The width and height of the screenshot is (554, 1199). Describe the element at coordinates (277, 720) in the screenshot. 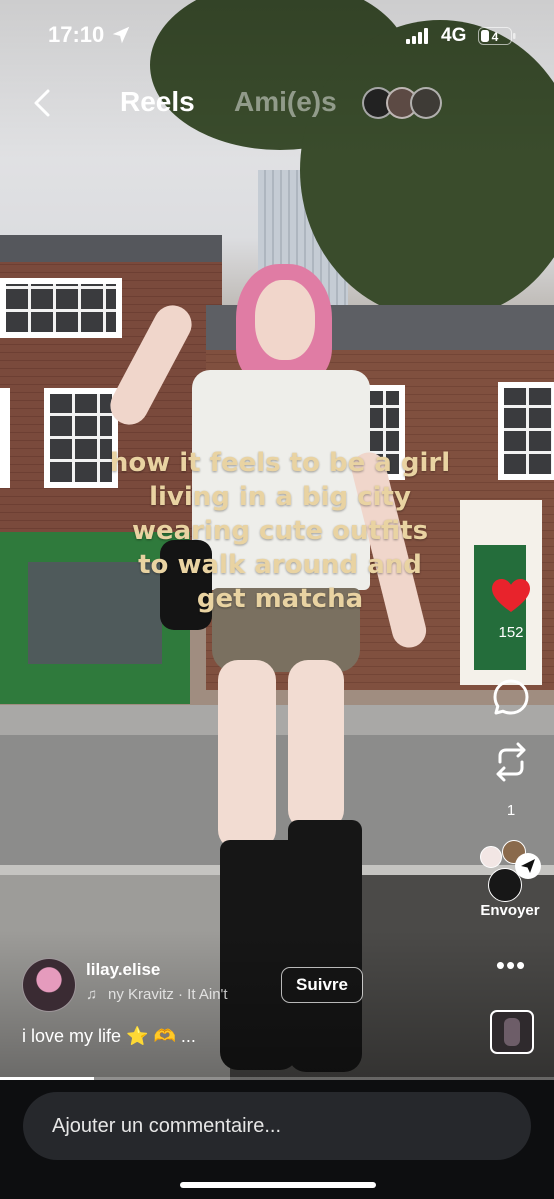

I see `pavement` at that location.